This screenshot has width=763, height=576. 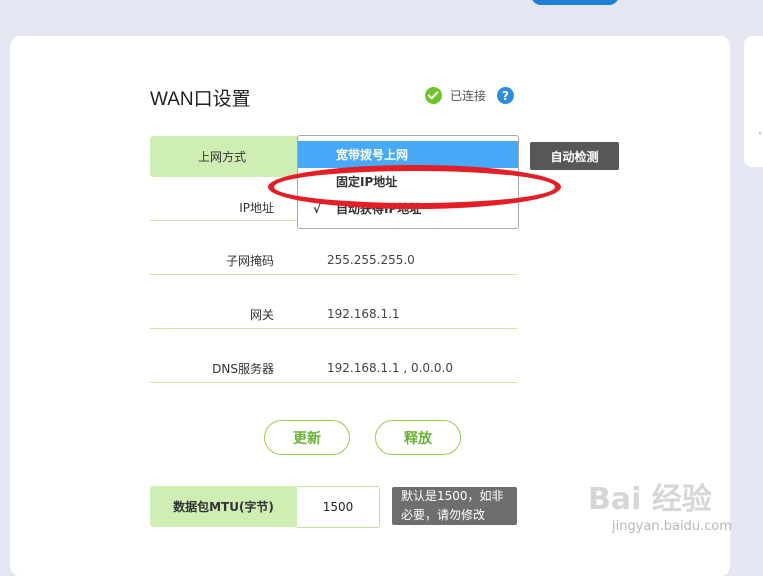 I want to click on renew-button: 更新, so click(x=307, y=437).